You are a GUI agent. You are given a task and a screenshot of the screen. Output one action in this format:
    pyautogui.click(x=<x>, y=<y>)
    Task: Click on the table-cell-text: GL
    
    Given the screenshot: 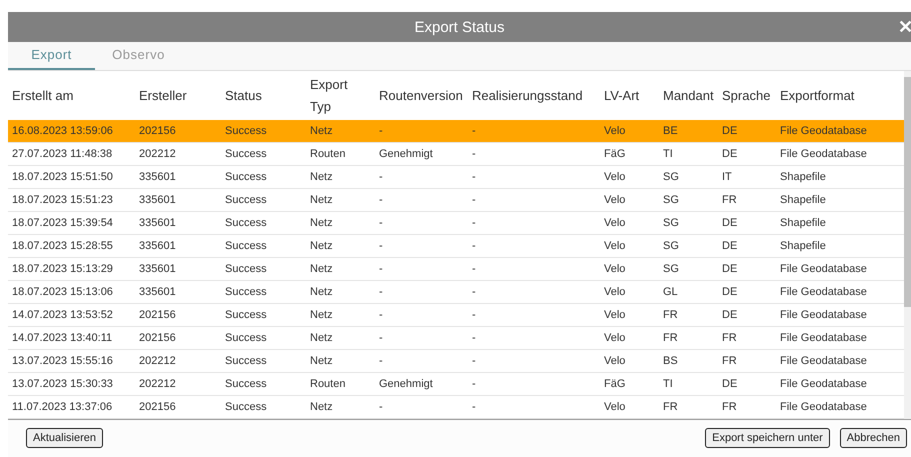 What is the action you would take?
    pyautogui.click(x=671, y=292)
    